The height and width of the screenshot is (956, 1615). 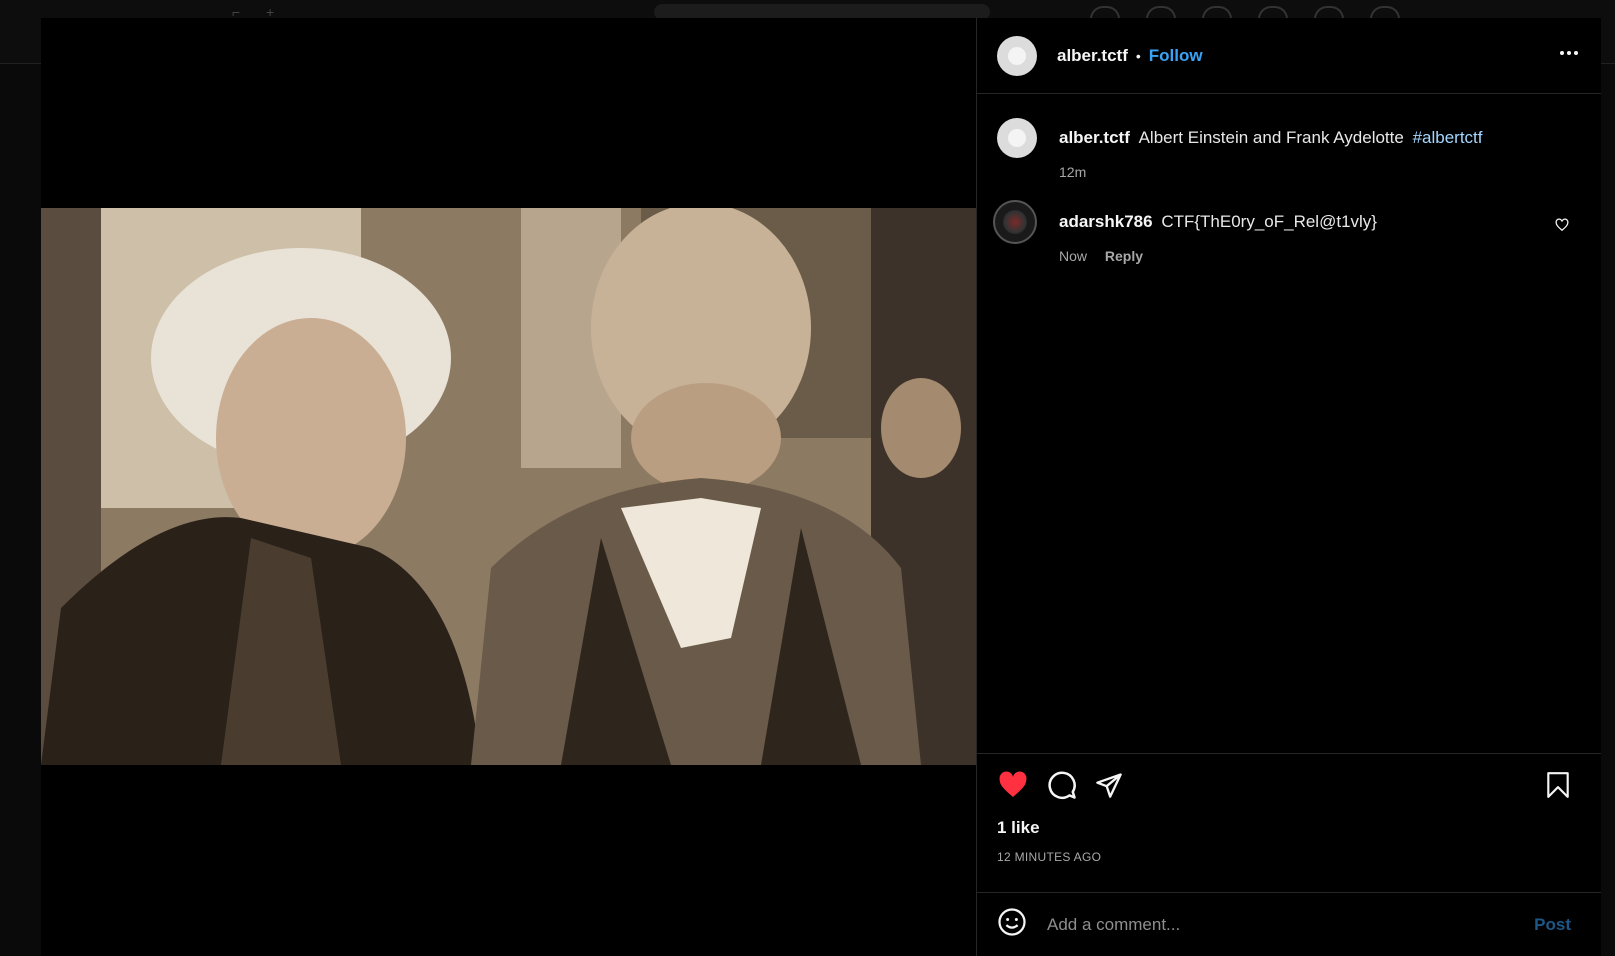 I want to click on comment-input, so click(x=1290, y=924).